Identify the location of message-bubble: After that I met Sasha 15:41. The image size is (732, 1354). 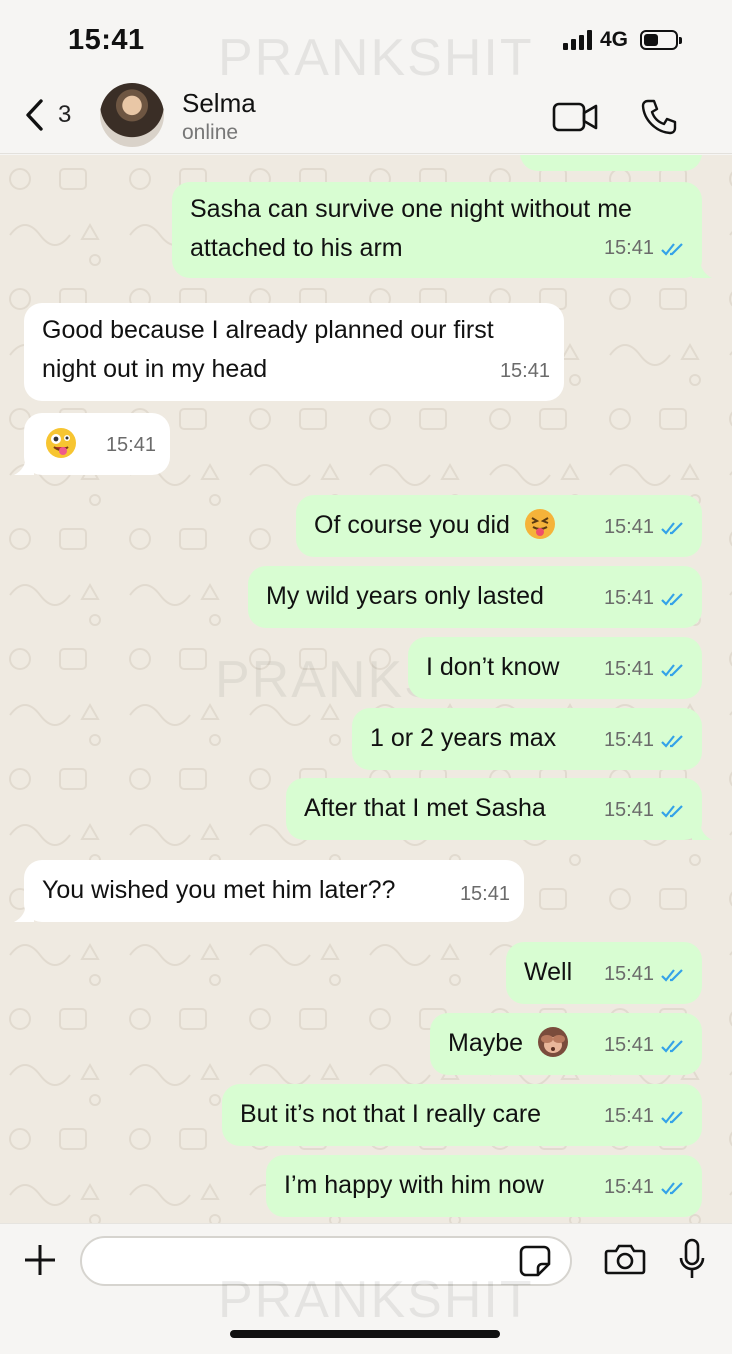
(499, 809).